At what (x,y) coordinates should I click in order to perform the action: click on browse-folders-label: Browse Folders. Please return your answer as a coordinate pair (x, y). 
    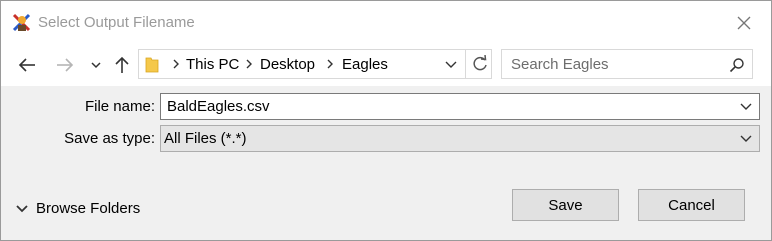
    Looking at the image, I should click on (88, 208).